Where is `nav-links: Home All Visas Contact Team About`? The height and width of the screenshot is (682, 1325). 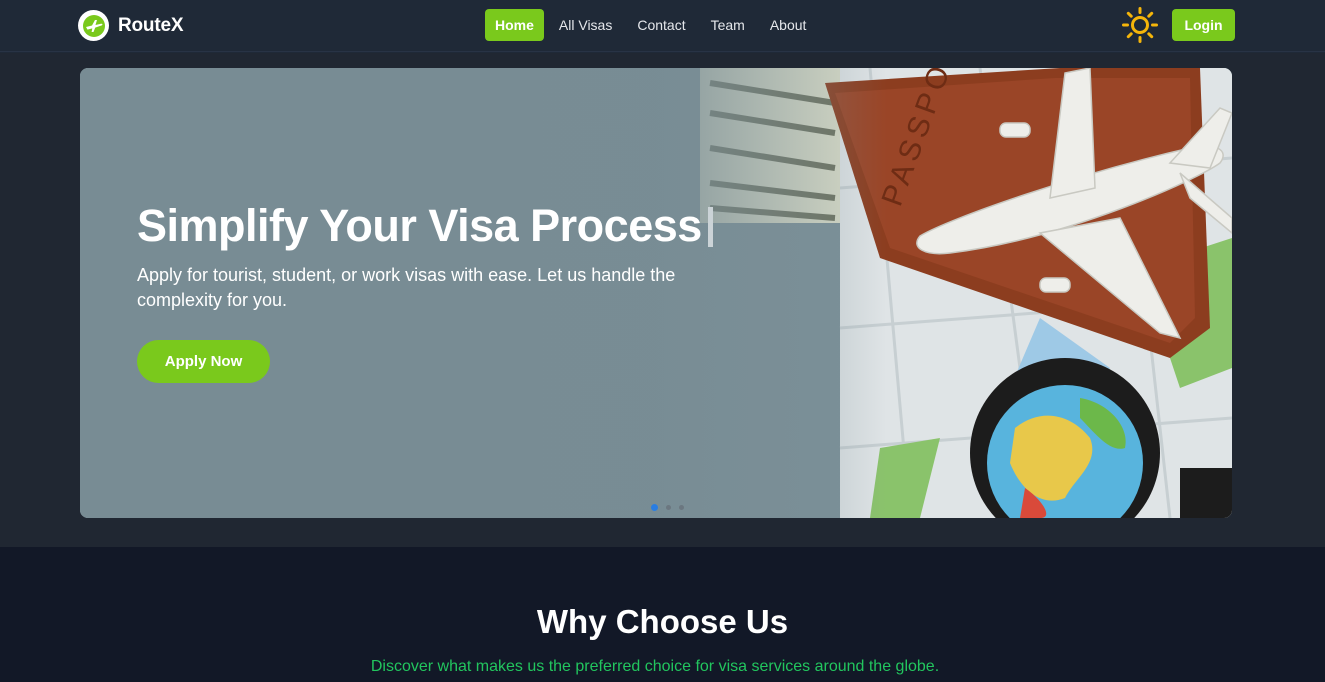 nav-links: Home All Visas Contact Team About is located at coordinates (653, 25).